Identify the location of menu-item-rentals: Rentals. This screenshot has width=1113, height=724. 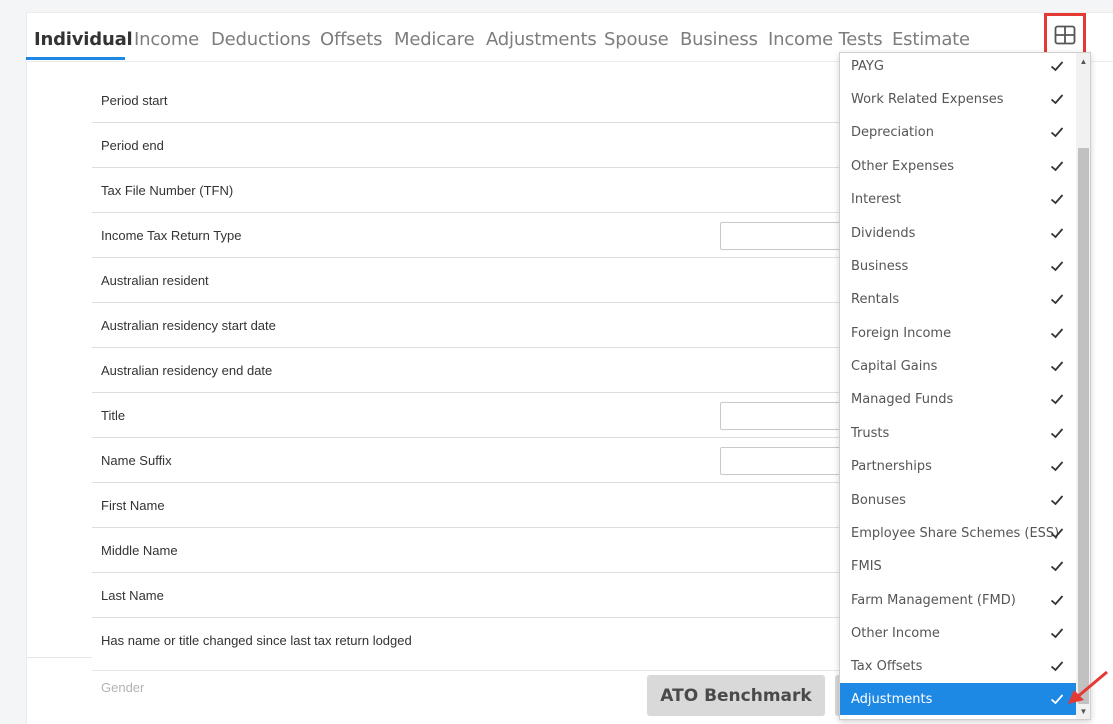
(958, 299).